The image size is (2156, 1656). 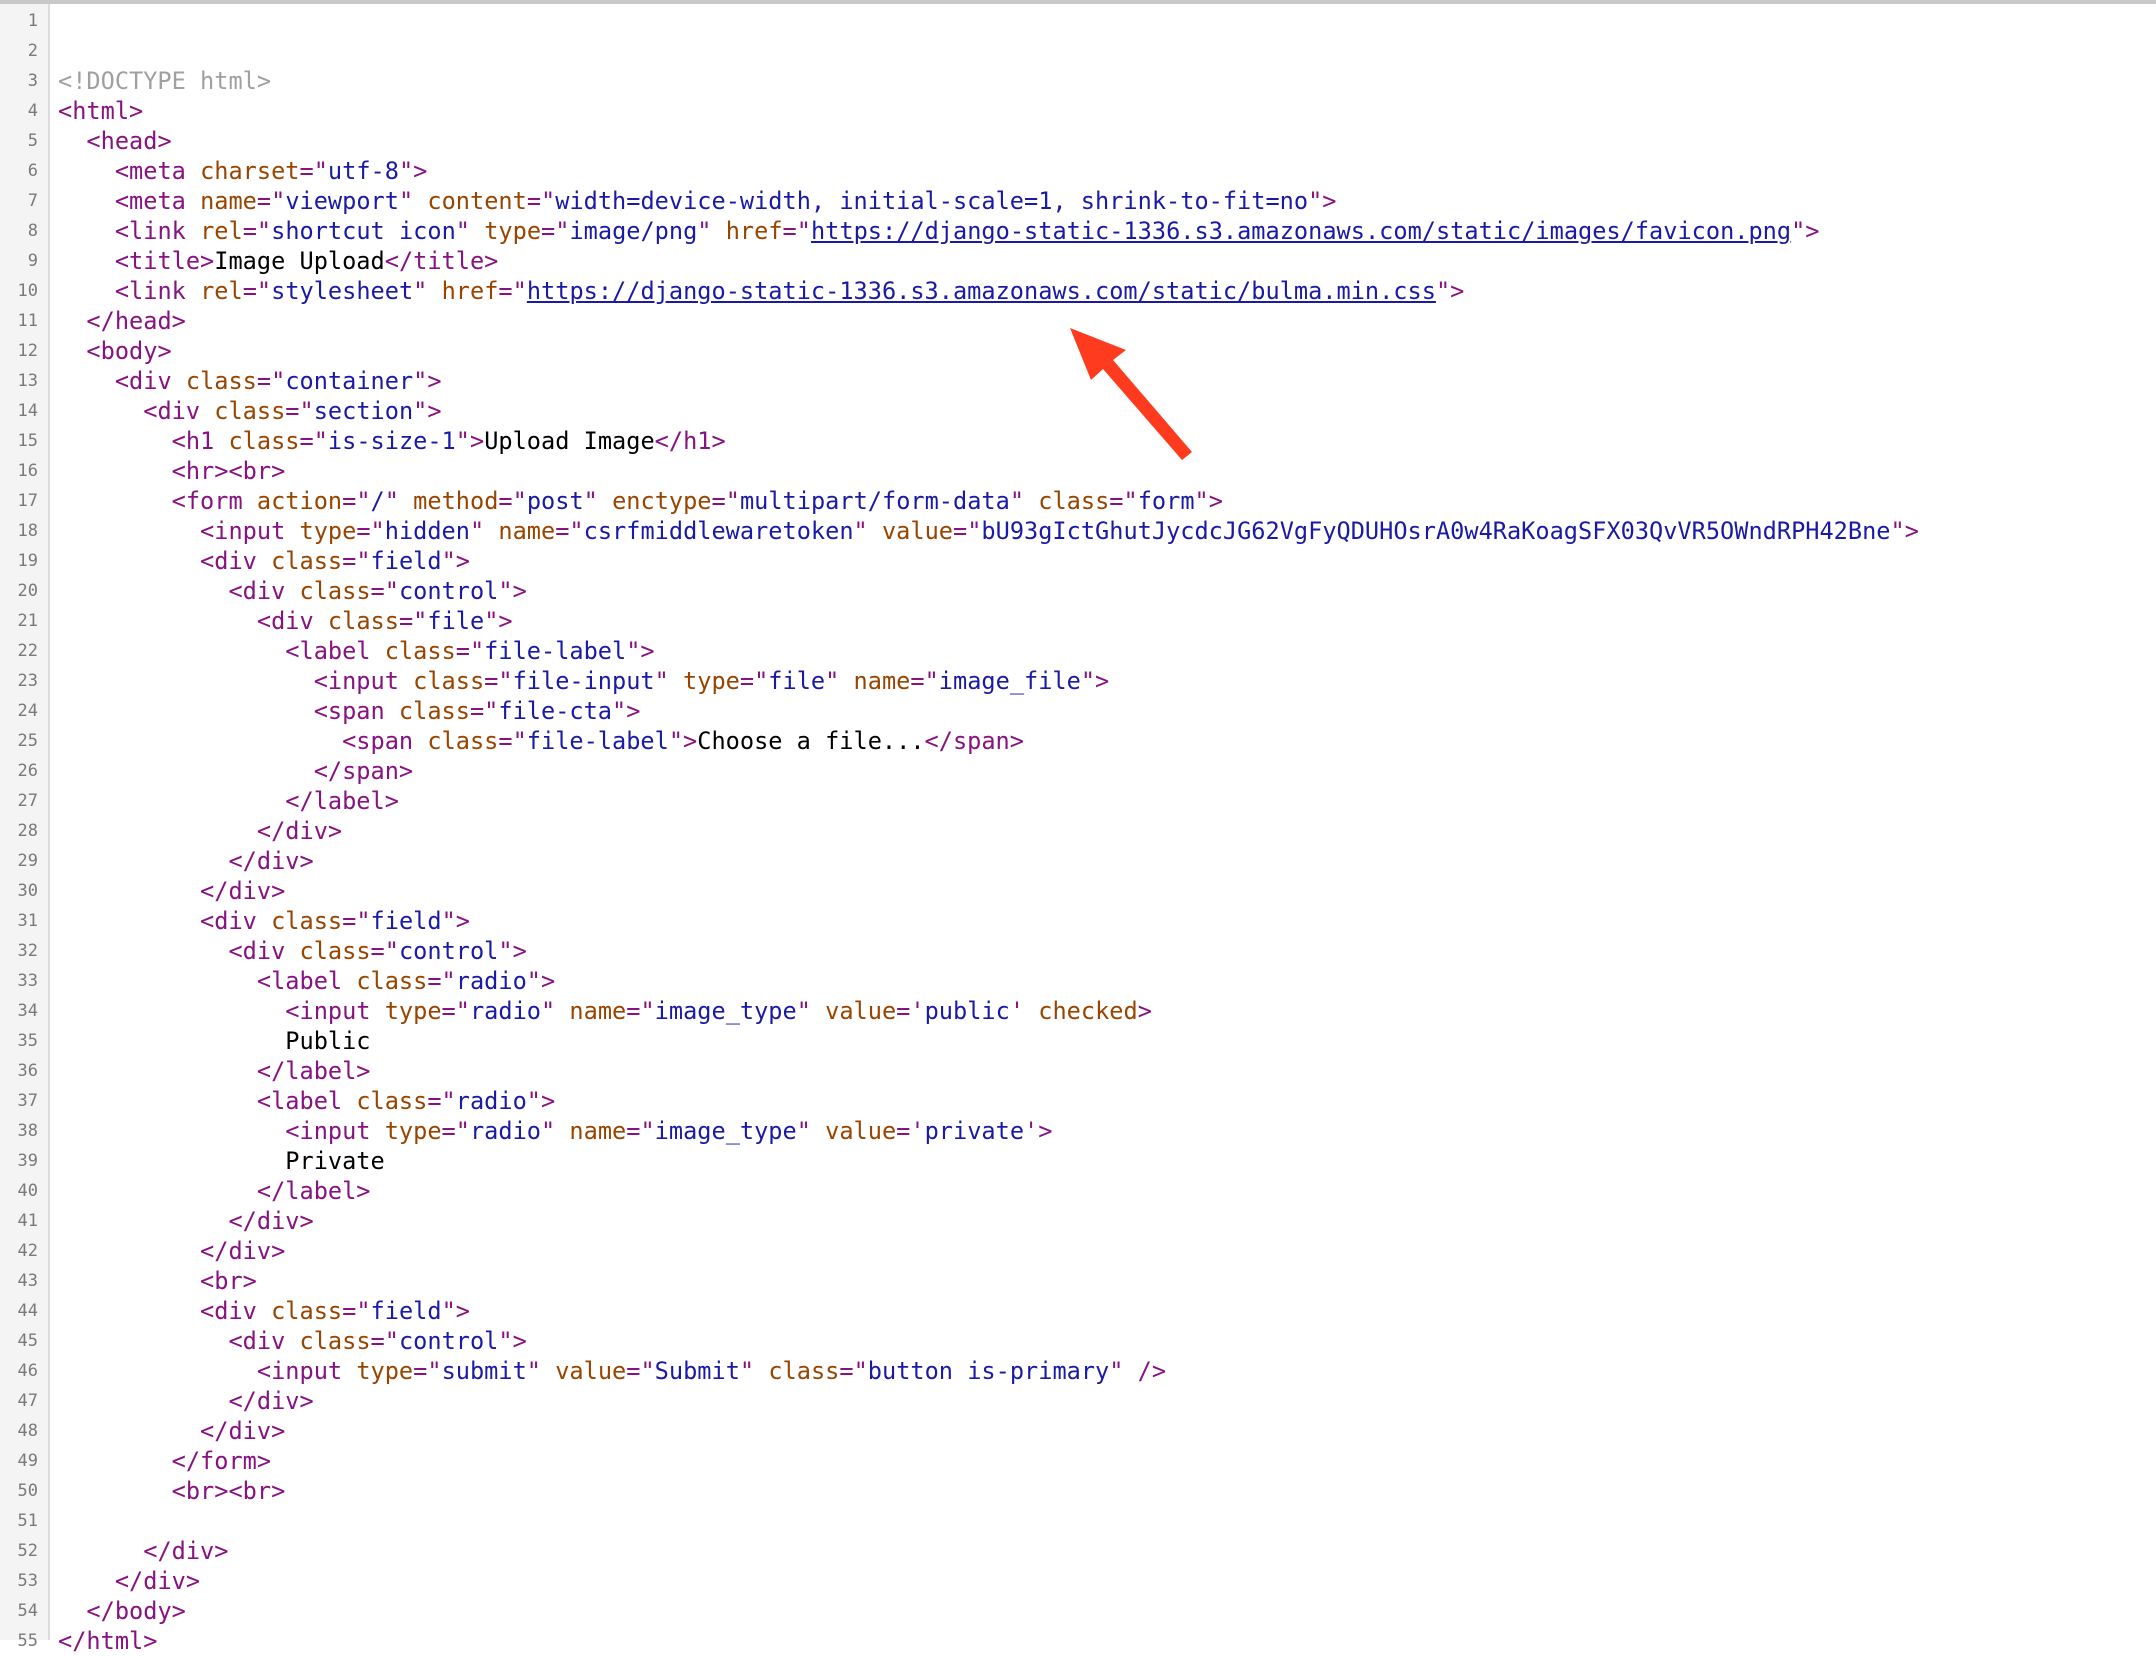 What do you see at coordinates (1078, 951) in the screenshot?
I see `code-line: 32 <div class="control">` at bounding box center [1078, 951].